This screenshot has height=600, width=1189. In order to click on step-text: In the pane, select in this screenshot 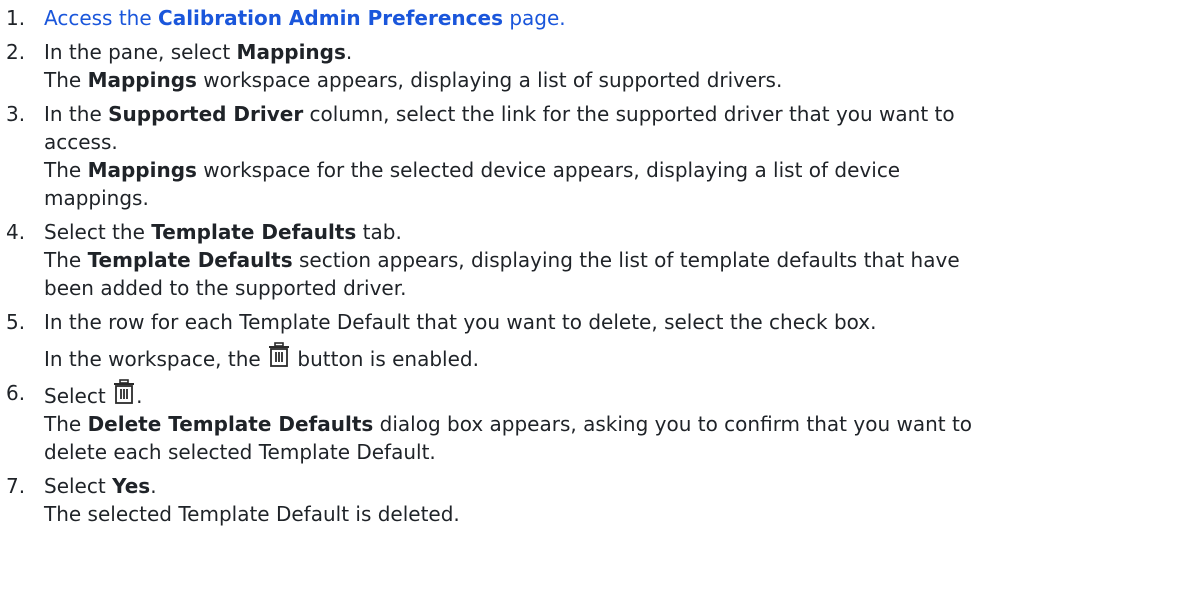, I will do `click(140, 52)`.